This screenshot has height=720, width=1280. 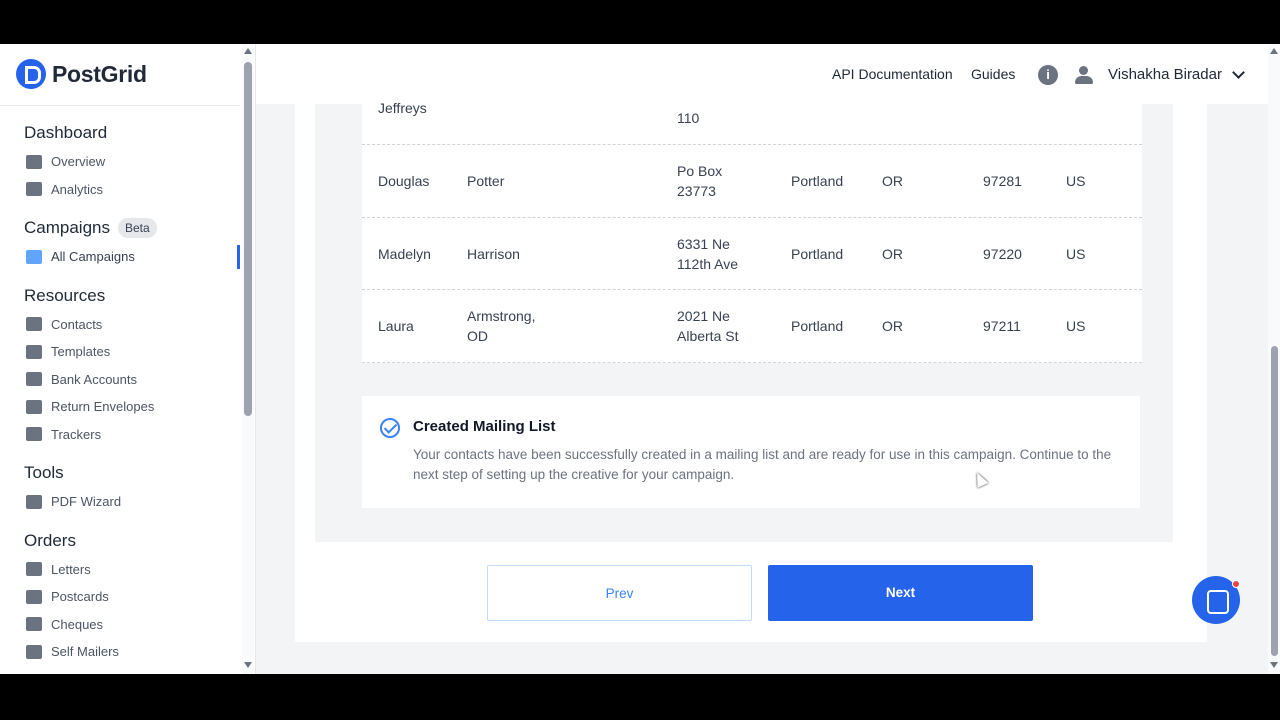 What do you see at coordinates (120, 597) in the screenshot?
I see `sidebar-item: Postcards` at bounding box center [120, 597].